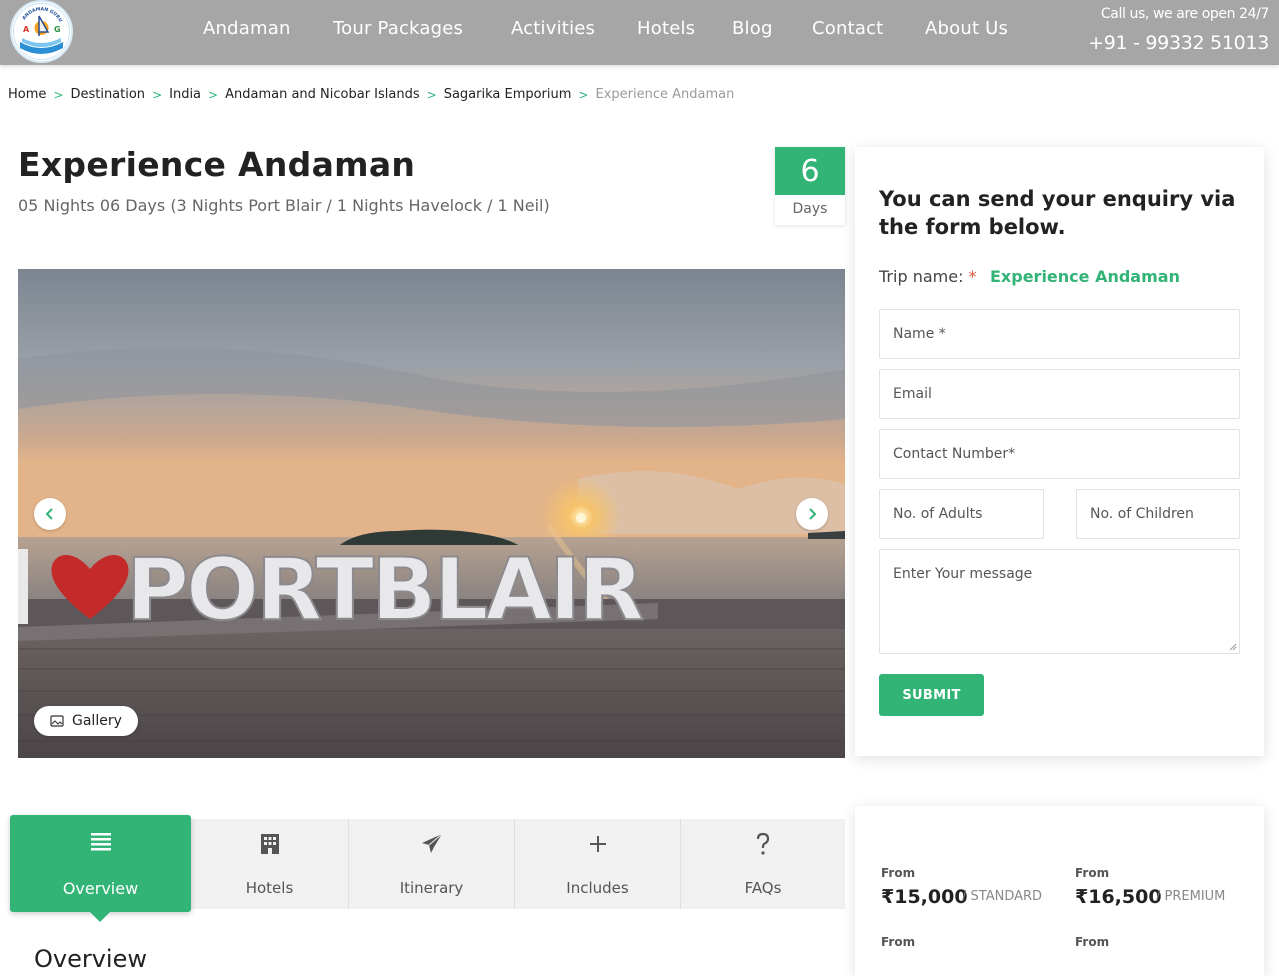  Describe the element at coordinates (597, 864) in the screenshot. I see `tab-includes: Includes` at that location.